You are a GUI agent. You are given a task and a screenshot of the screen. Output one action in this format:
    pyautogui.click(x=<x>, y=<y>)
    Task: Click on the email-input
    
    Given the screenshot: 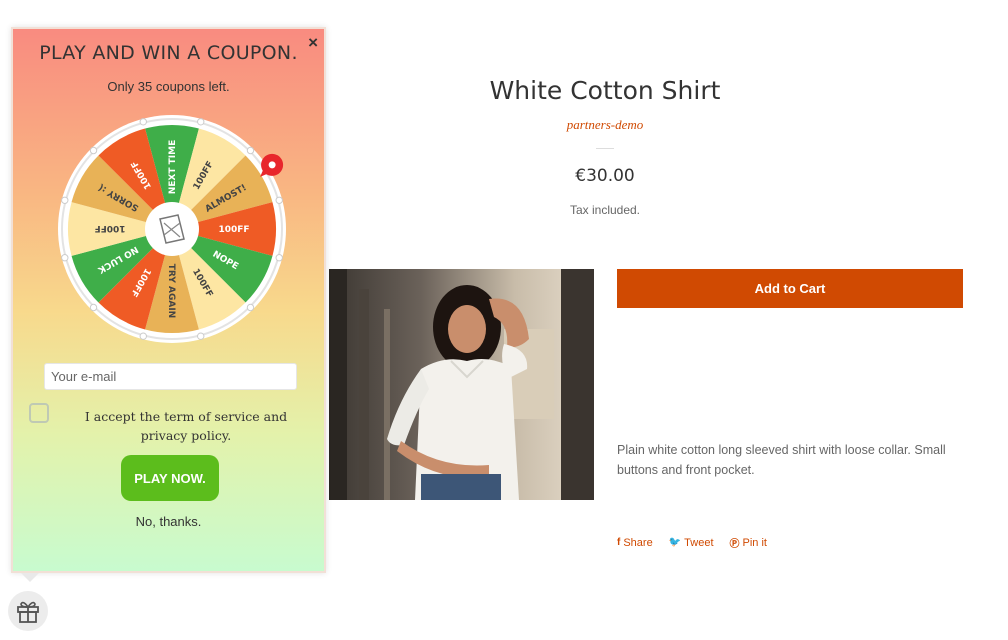 What is the action you would take?
    pyautogui.click(x=170, y=376)
    